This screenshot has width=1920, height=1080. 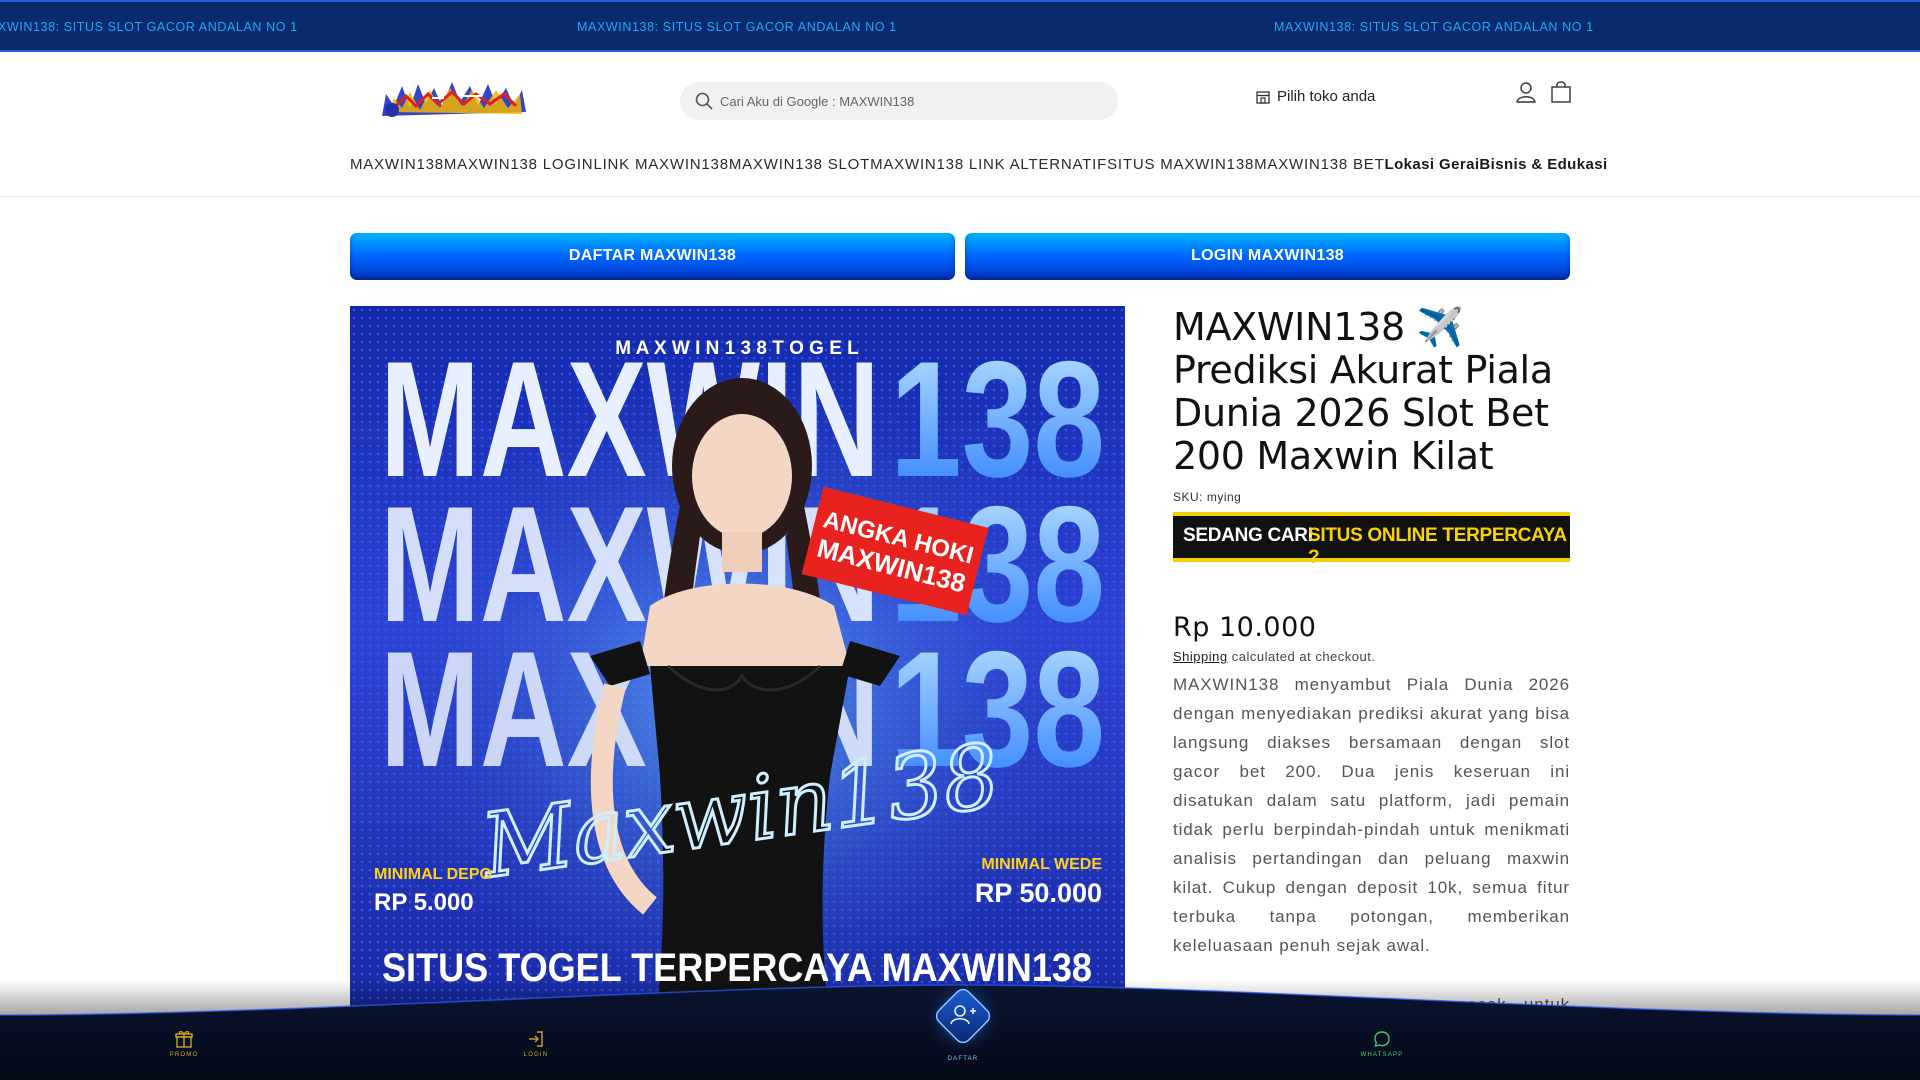 What do you see at coordinates (1267, 256) in the screenshot?
I see `login-button: LOGIN MAXWIN138` at bounding box center [1267, 256].